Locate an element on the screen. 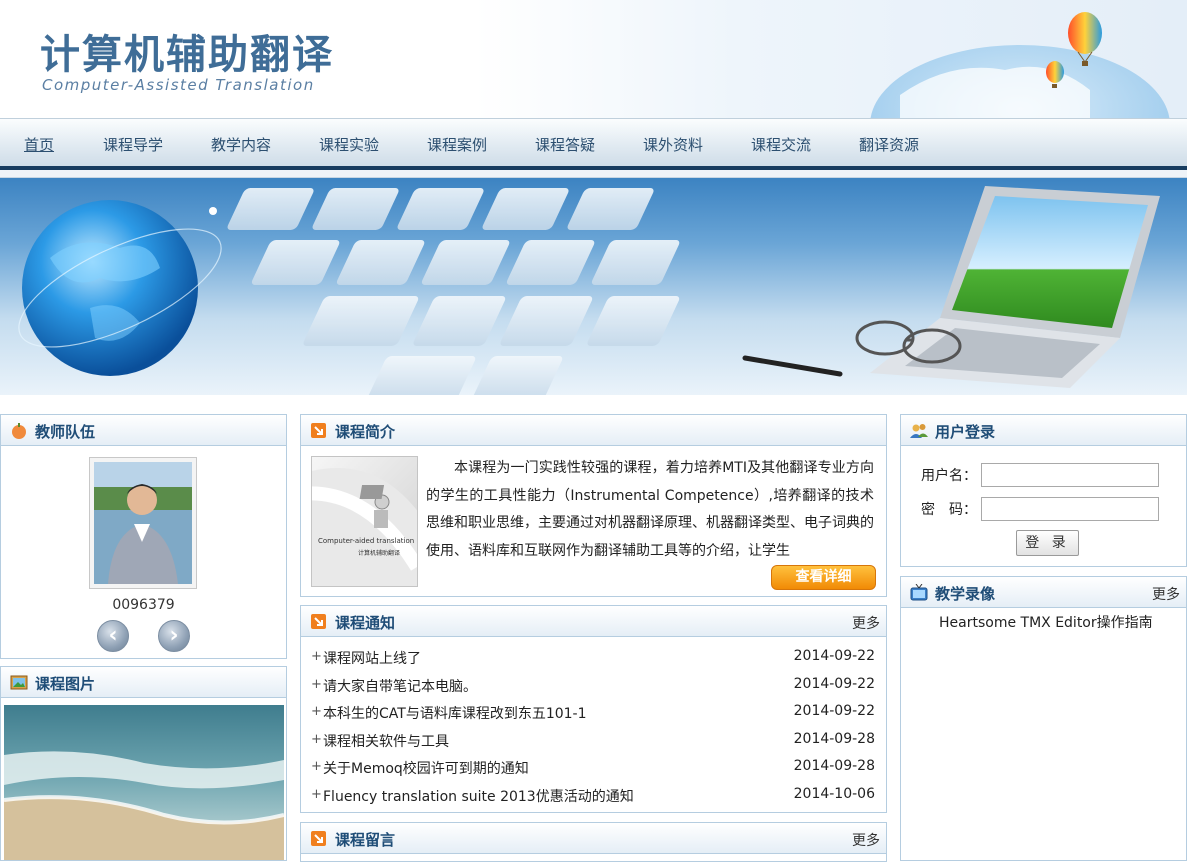 This screenshot has width=1187, height=862. notices-more-link: 更多 is located at coordinates (866, 623).